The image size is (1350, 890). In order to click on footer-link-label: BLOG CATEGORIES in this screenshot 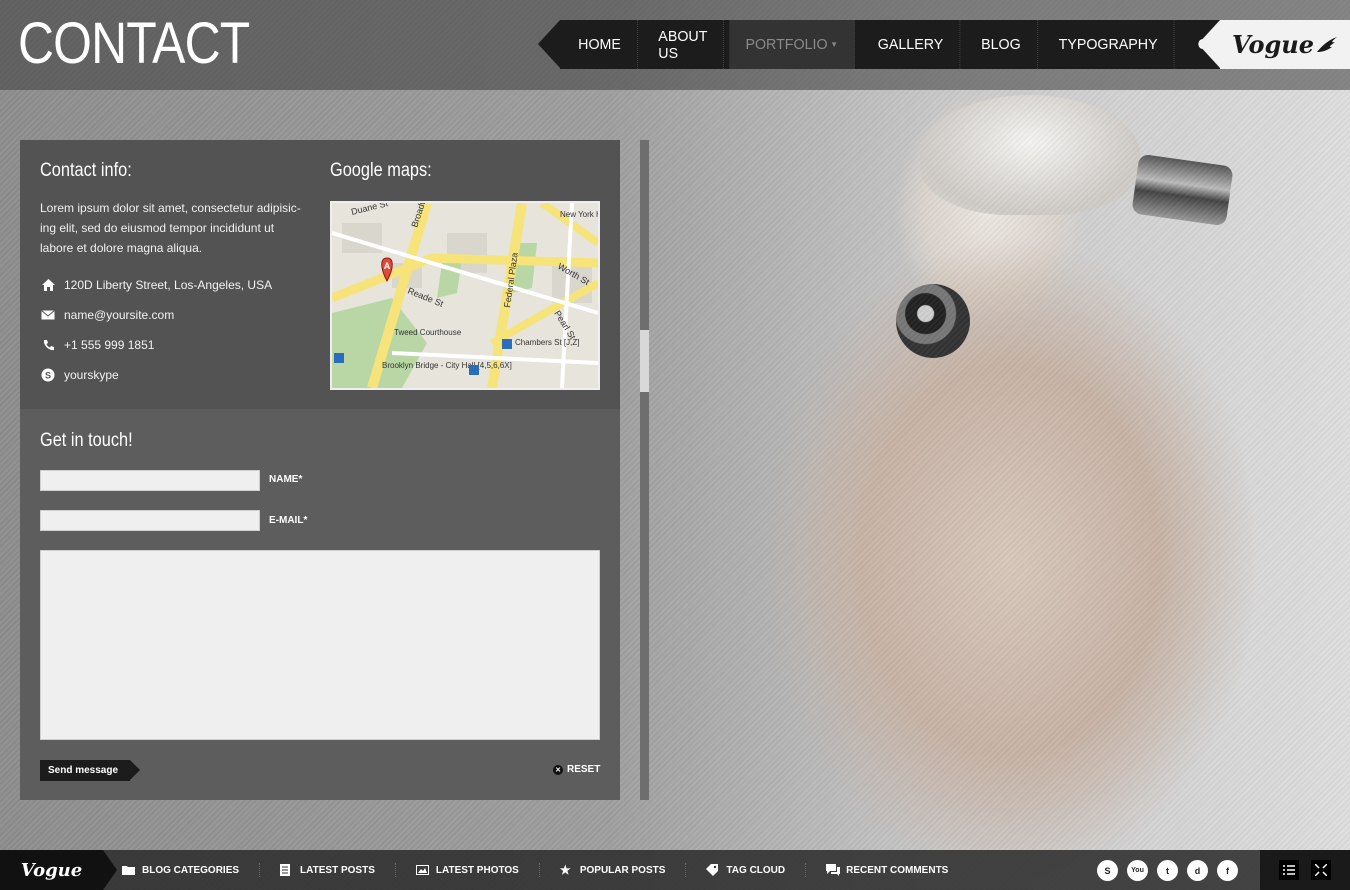, I will do `click(191, 870)`.